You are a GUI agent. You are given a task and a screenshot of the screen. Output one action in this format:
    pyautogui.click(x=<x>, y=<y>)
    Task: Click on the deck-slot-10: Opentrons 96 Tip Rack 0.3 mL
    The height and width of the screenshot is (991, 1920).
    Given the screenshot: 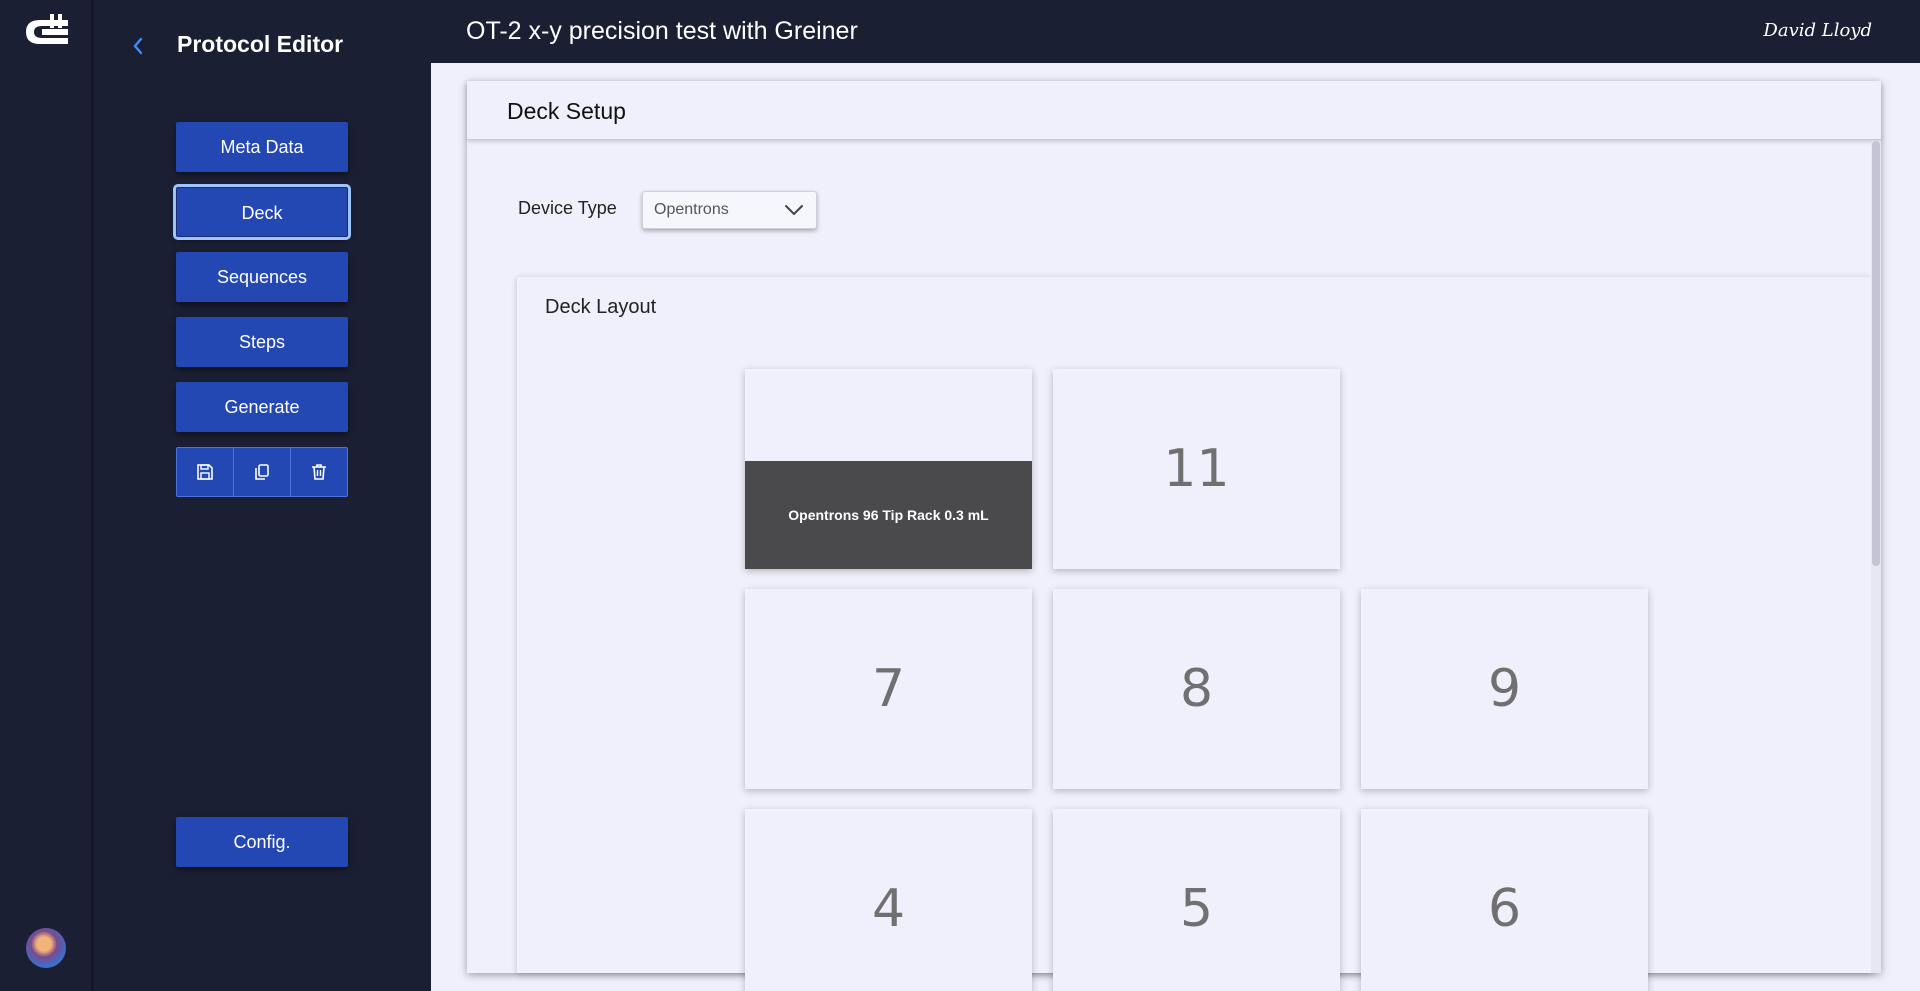 What is the action you would take?
    pyautogui.click(x=888, y=469)
    